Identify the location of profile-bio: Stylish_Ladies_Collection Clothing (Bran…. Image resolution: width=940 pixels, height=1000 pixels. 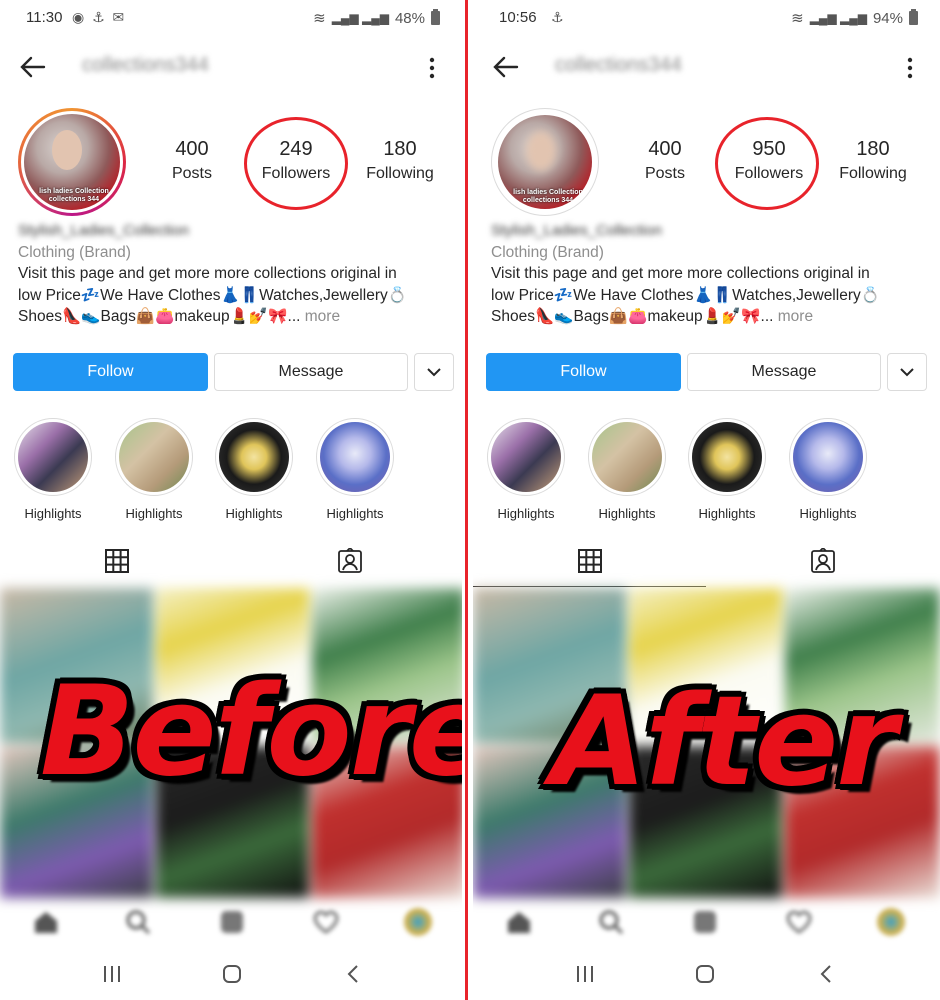
(233, 274).